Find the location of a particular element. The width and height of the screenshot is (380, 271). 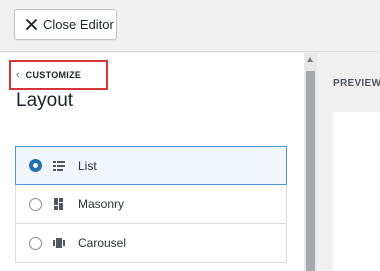

sidebar-scrollbar is located at coordinates (310, 162).